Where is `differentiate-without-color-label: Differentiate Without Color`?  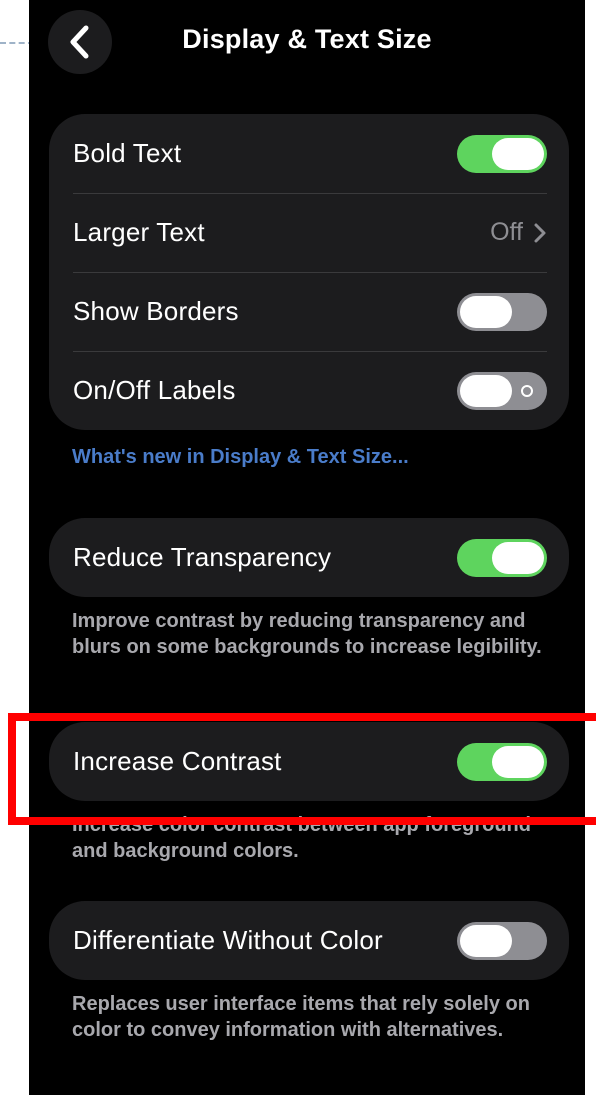 differentiate-without-color-label: Differentiate Without Color is located at coordinates (228, 940).